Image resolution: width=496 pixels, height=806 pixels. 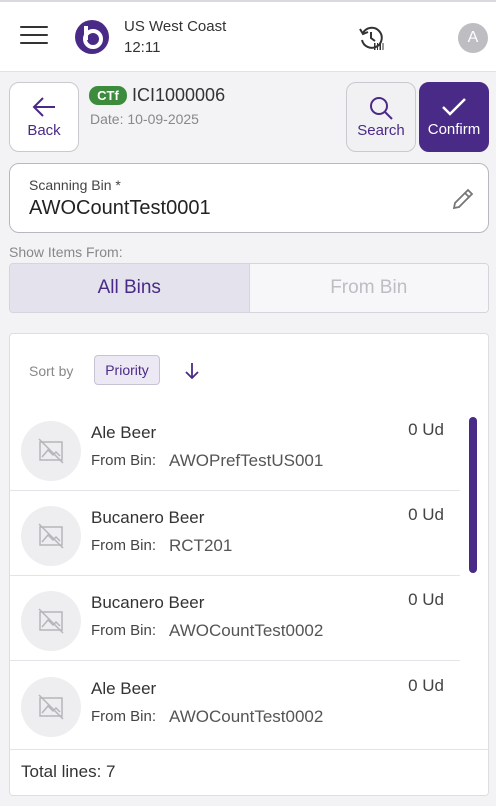 What do you see at coordinates (235, 704) in the screenshot?
I see `list-item: Ale Beer From Bin: AWOCountTest0002 0 Ud` at bounding box center [235, 704].